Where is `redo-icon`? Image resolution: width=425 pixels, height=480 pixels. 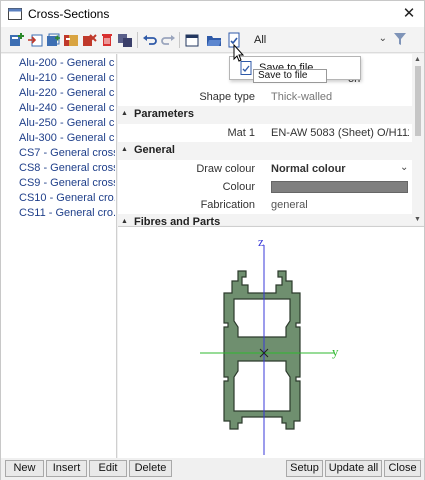 redo-icon is located at coordinates (168, 40).